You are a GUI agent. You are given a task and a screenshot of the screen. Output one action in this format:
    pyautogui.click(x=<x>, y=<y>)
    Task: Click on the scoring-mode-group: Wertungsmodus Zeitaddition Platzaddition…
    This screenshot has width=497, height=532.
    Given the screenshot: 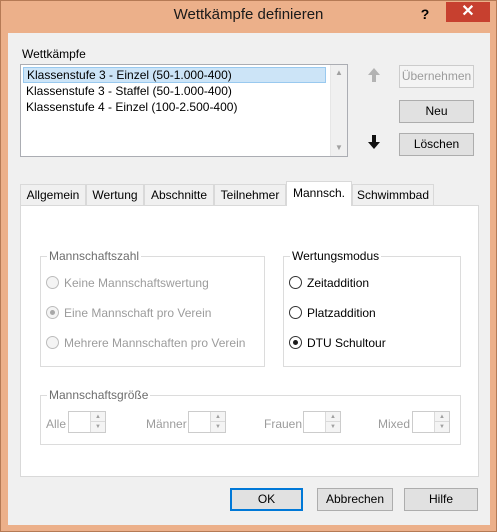 What is the action you would take?
    pyautogui.click(x=372, y=308)
    